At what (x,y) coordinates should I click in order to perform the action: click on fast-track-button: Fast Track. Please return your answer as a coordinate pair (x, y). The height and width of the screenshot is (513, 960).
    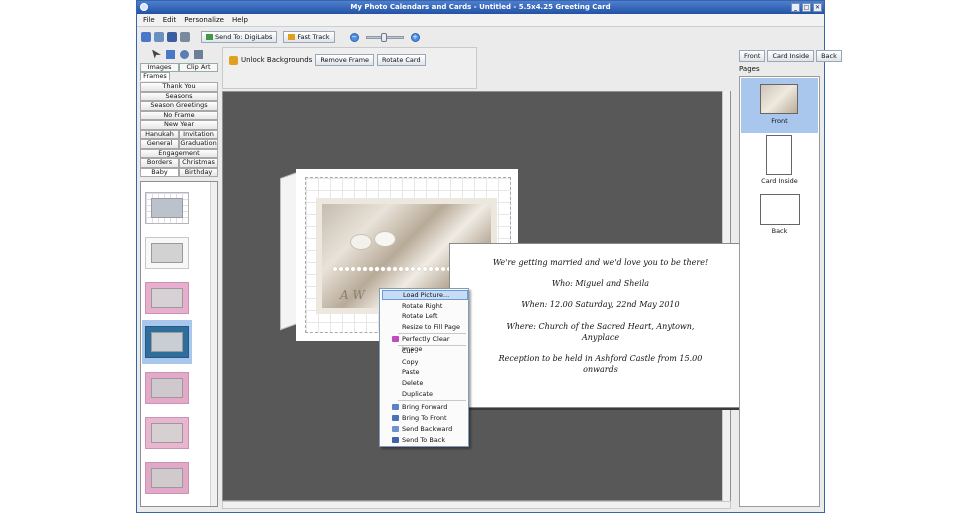
    Looking at the image, I should click on (309, 37).